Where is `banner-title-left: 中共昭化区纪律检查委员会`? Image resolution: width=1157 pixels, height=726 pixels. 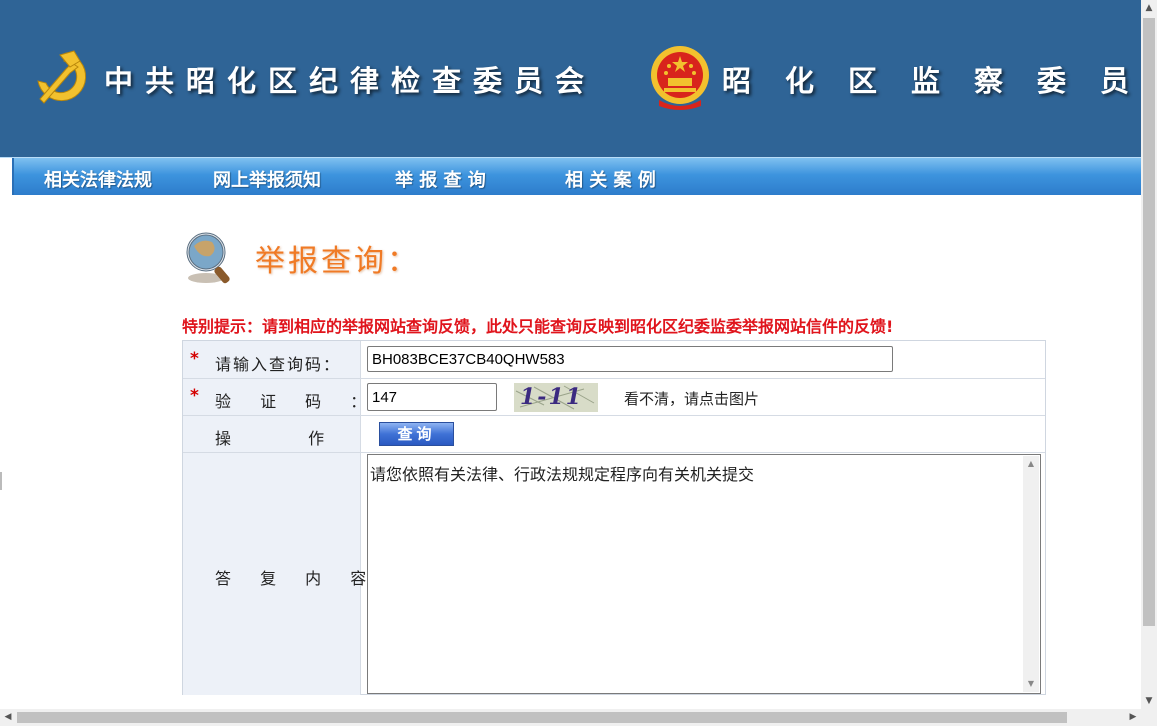
banner-title-left: 中共昭化区纪律检查委员会 is located at coordinates (350, 81).